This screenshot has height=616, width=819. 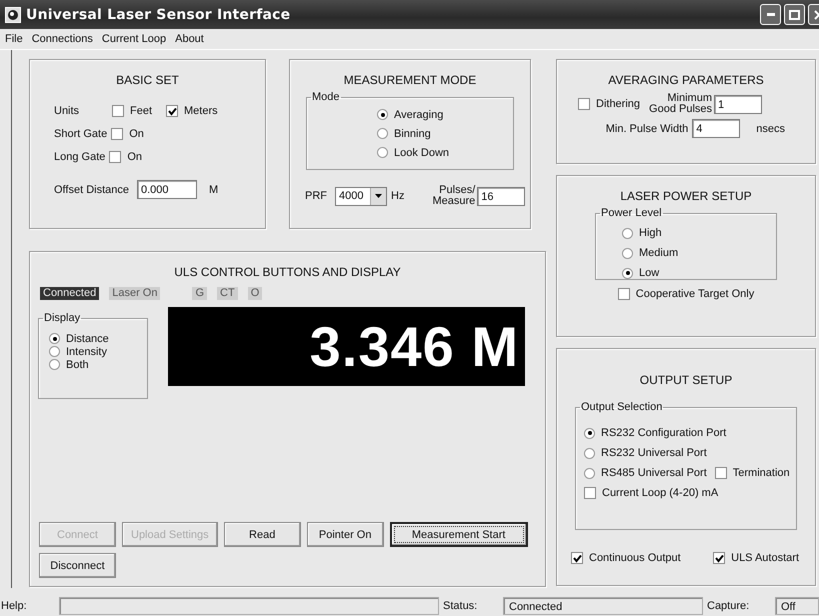 I want to click on unit-label: nsecs, so click(x=770, y=128).